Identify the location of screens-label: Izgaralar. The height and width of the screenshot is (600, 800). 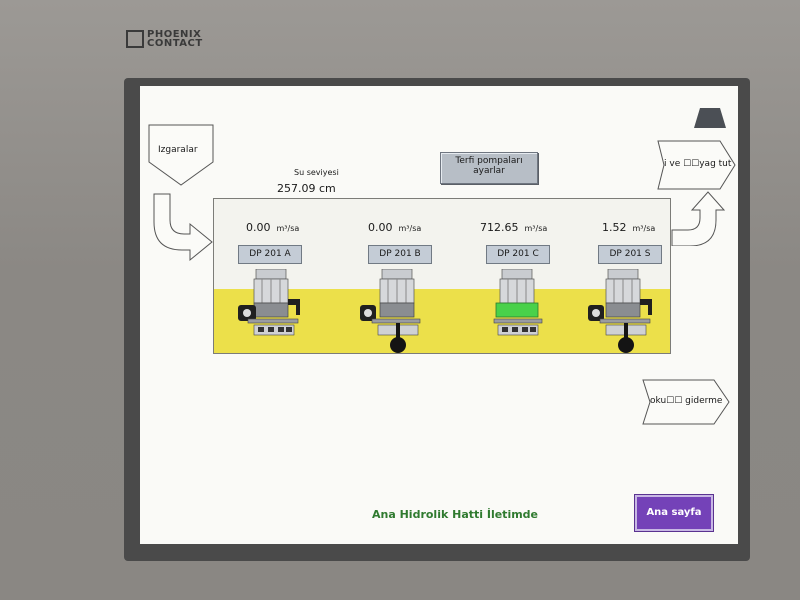
(178, 150).